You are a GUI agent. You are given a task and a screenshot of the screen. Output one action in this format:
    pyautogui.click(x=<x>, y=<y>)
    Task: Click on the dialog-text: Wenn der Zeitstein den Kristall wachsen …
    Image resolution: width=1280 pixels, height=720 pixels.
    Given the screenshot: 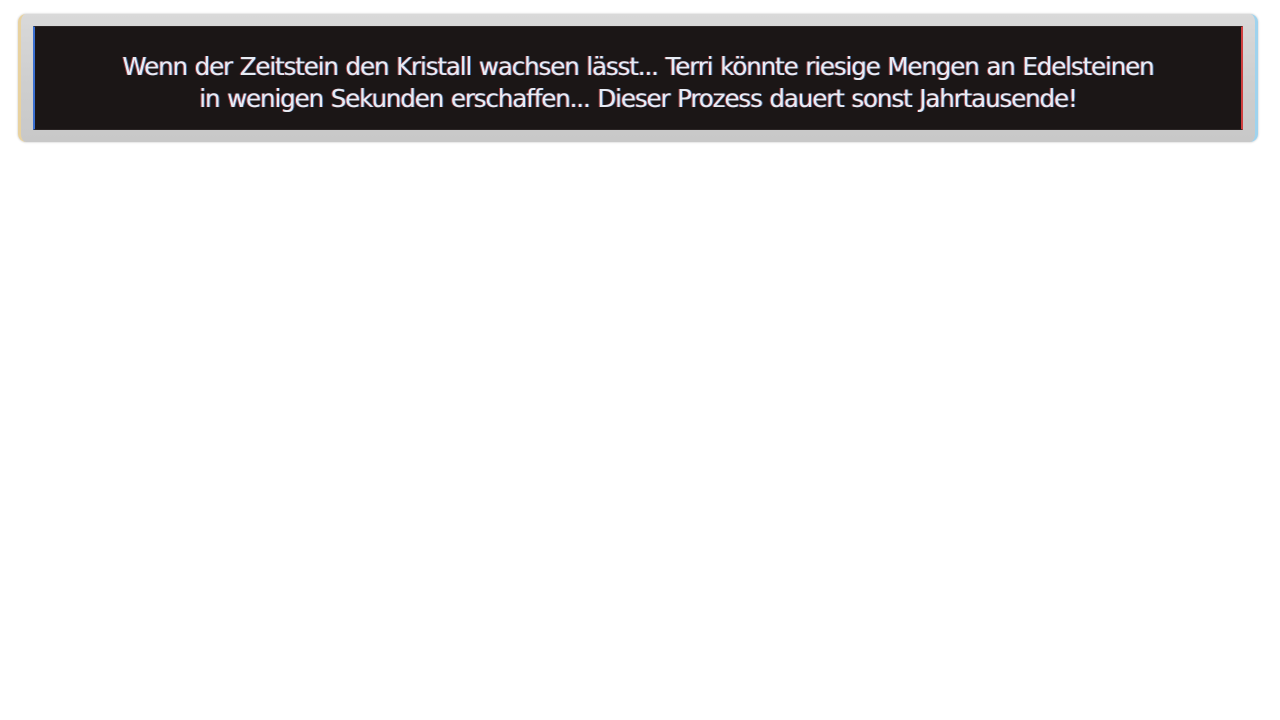 What is the action you would take?
    pyautogui.click(x=638, y=83)
    